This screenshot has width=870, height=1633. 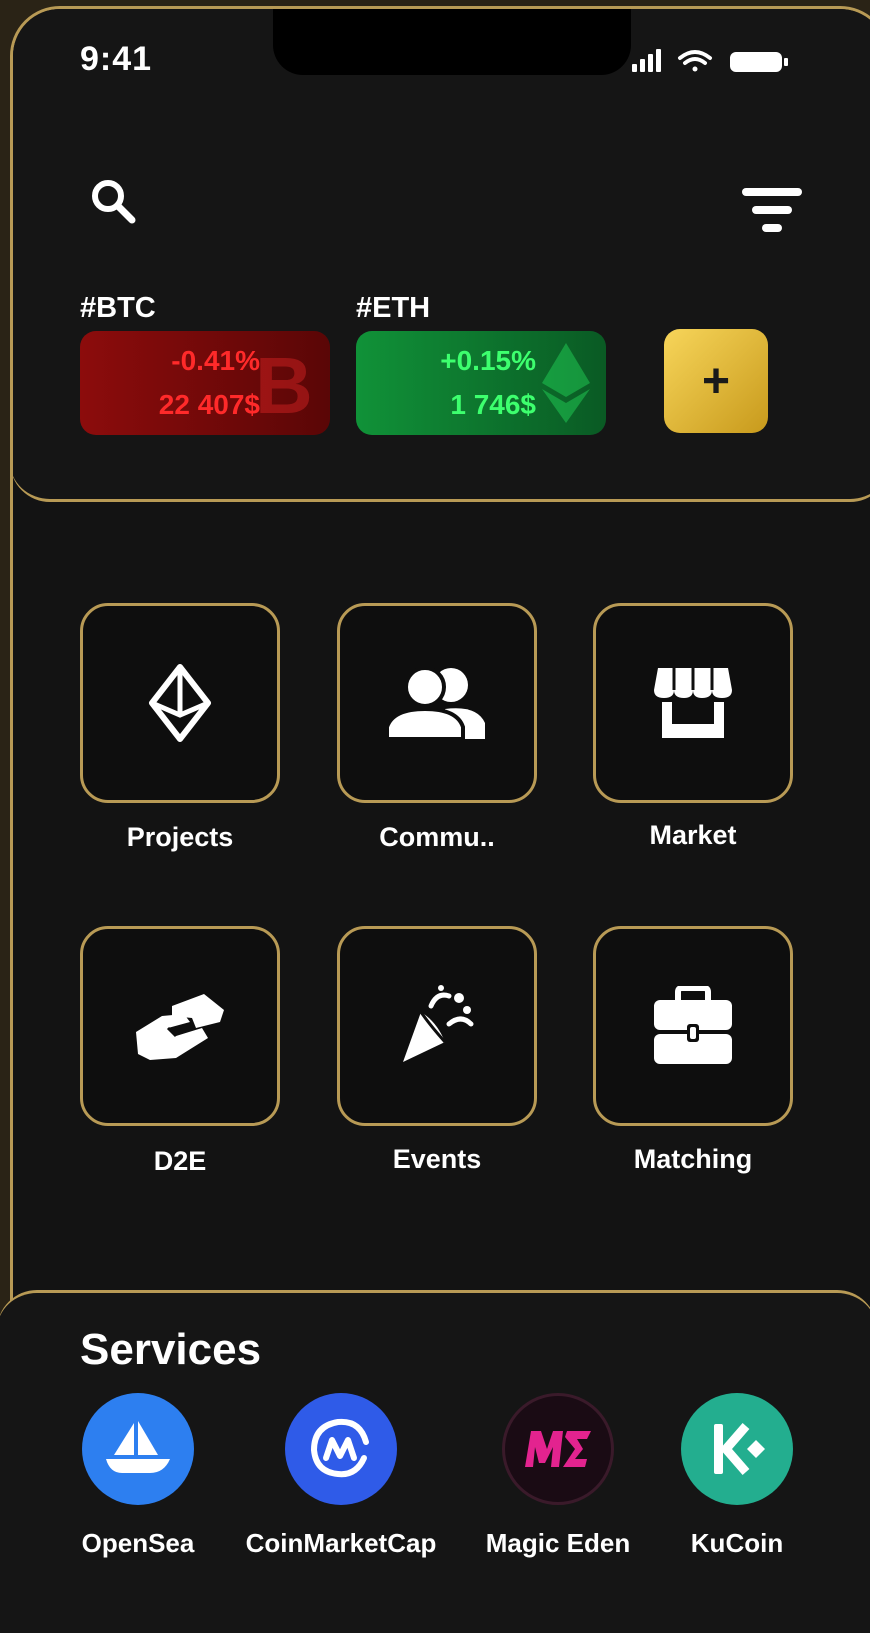 I want to click on tile-events, so click(x=437, y=1026).